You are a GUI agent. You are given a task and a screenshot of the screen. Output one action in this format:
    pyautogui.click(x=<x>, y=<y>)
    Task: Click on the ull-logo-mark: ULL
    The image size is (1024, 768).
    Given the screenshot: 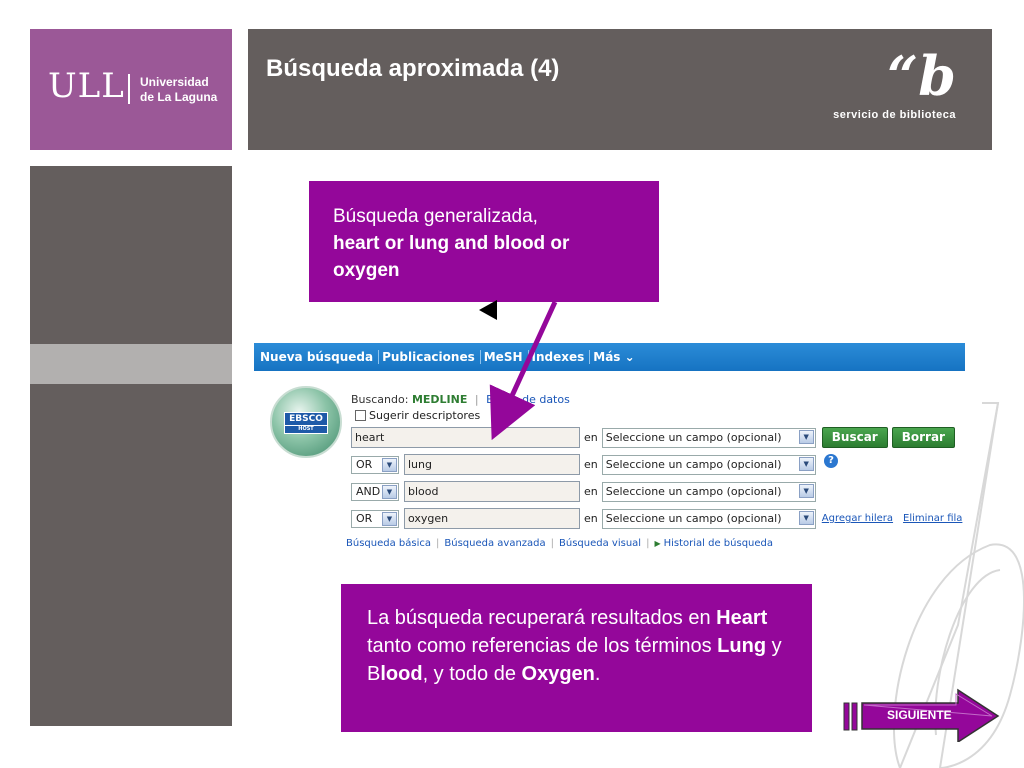 What is the action you would take?
    pyautogui.click(x=86, y=86)
    